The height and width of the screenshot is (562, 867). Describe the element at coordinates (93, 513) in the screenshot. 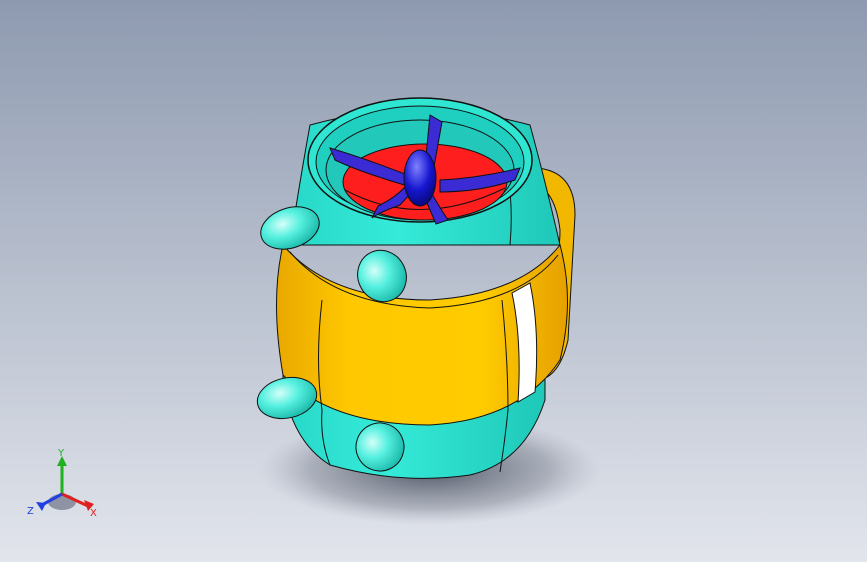

I see `x-axis-label: X` at that location.